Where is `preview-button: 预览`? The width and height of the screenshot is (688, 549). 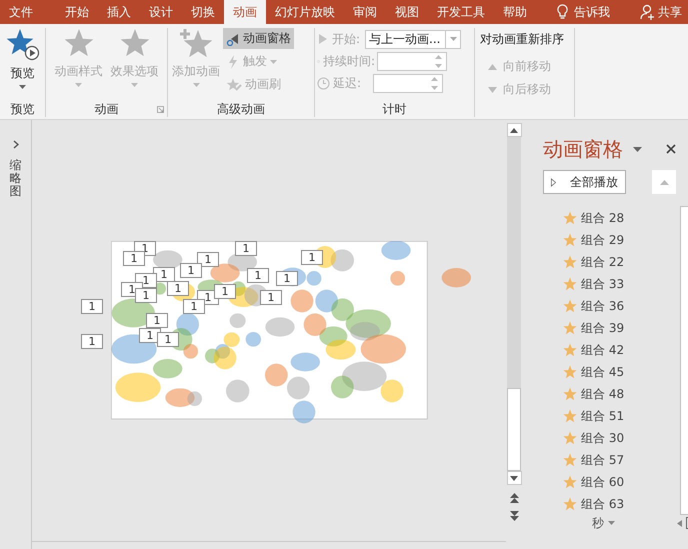
preview-button: 预览 is located at coordinates (22, 64).